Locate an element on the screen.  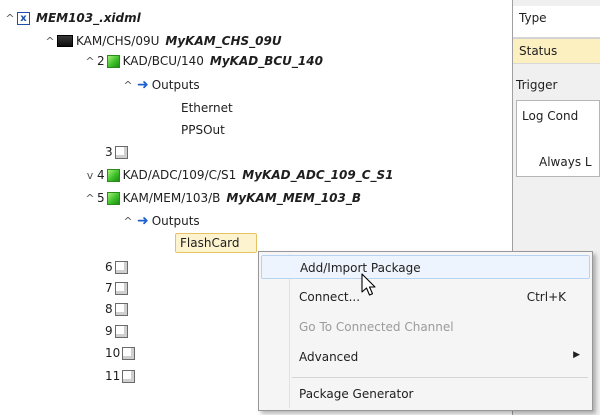
module-label: KAD/BCU/140 is located at coordinates (163, 61).